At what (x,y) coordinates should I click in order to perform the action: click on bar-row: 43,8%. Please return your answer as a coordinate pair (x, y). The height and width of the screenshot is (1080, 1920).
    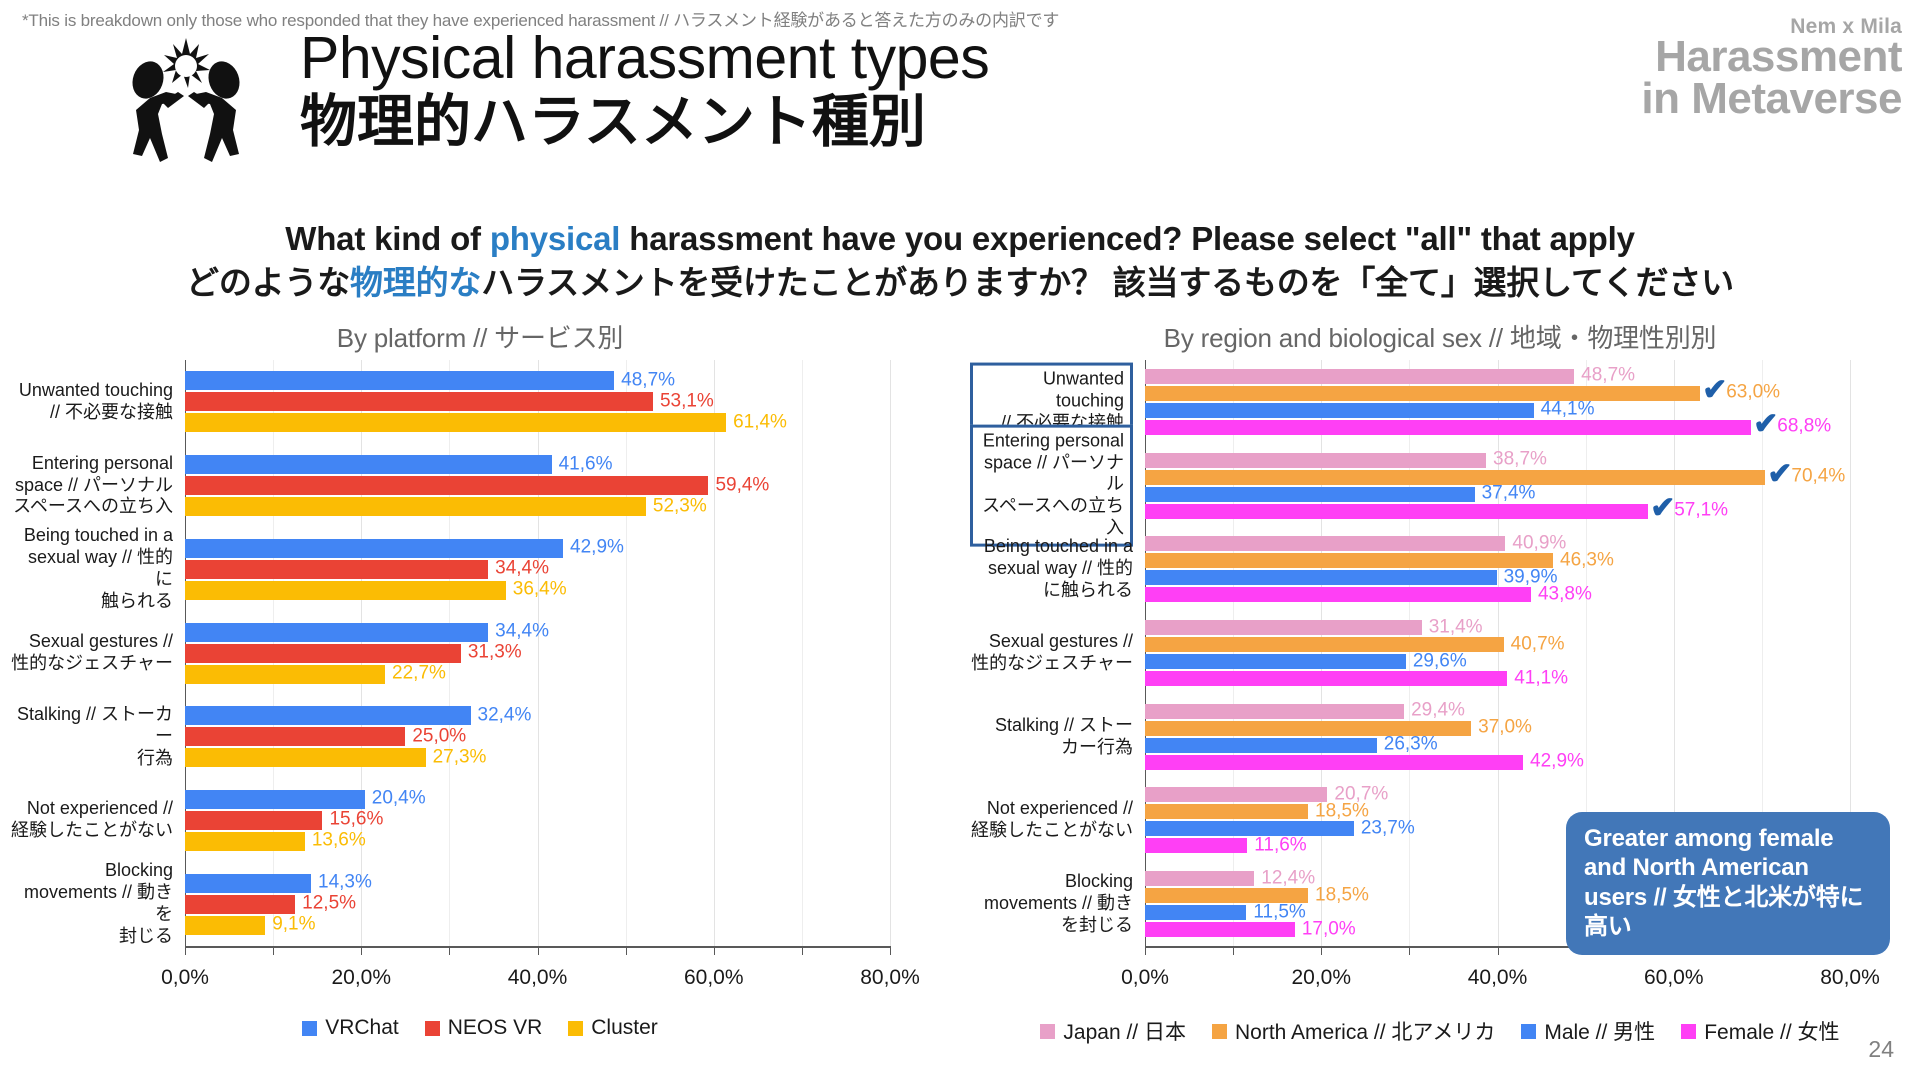
    Looking at the image, I should click on (1440, 593).